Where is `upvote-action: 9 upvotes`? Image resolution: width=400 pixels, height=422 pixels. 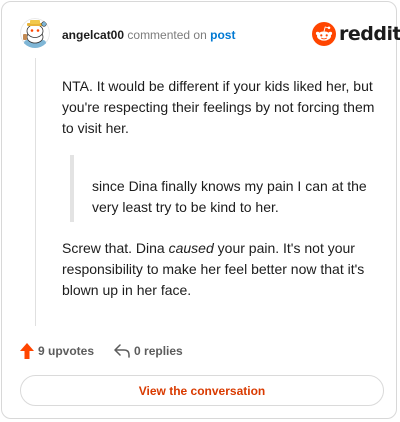 upvote-action: 9 upvotes is located at coordinates (57, 351).